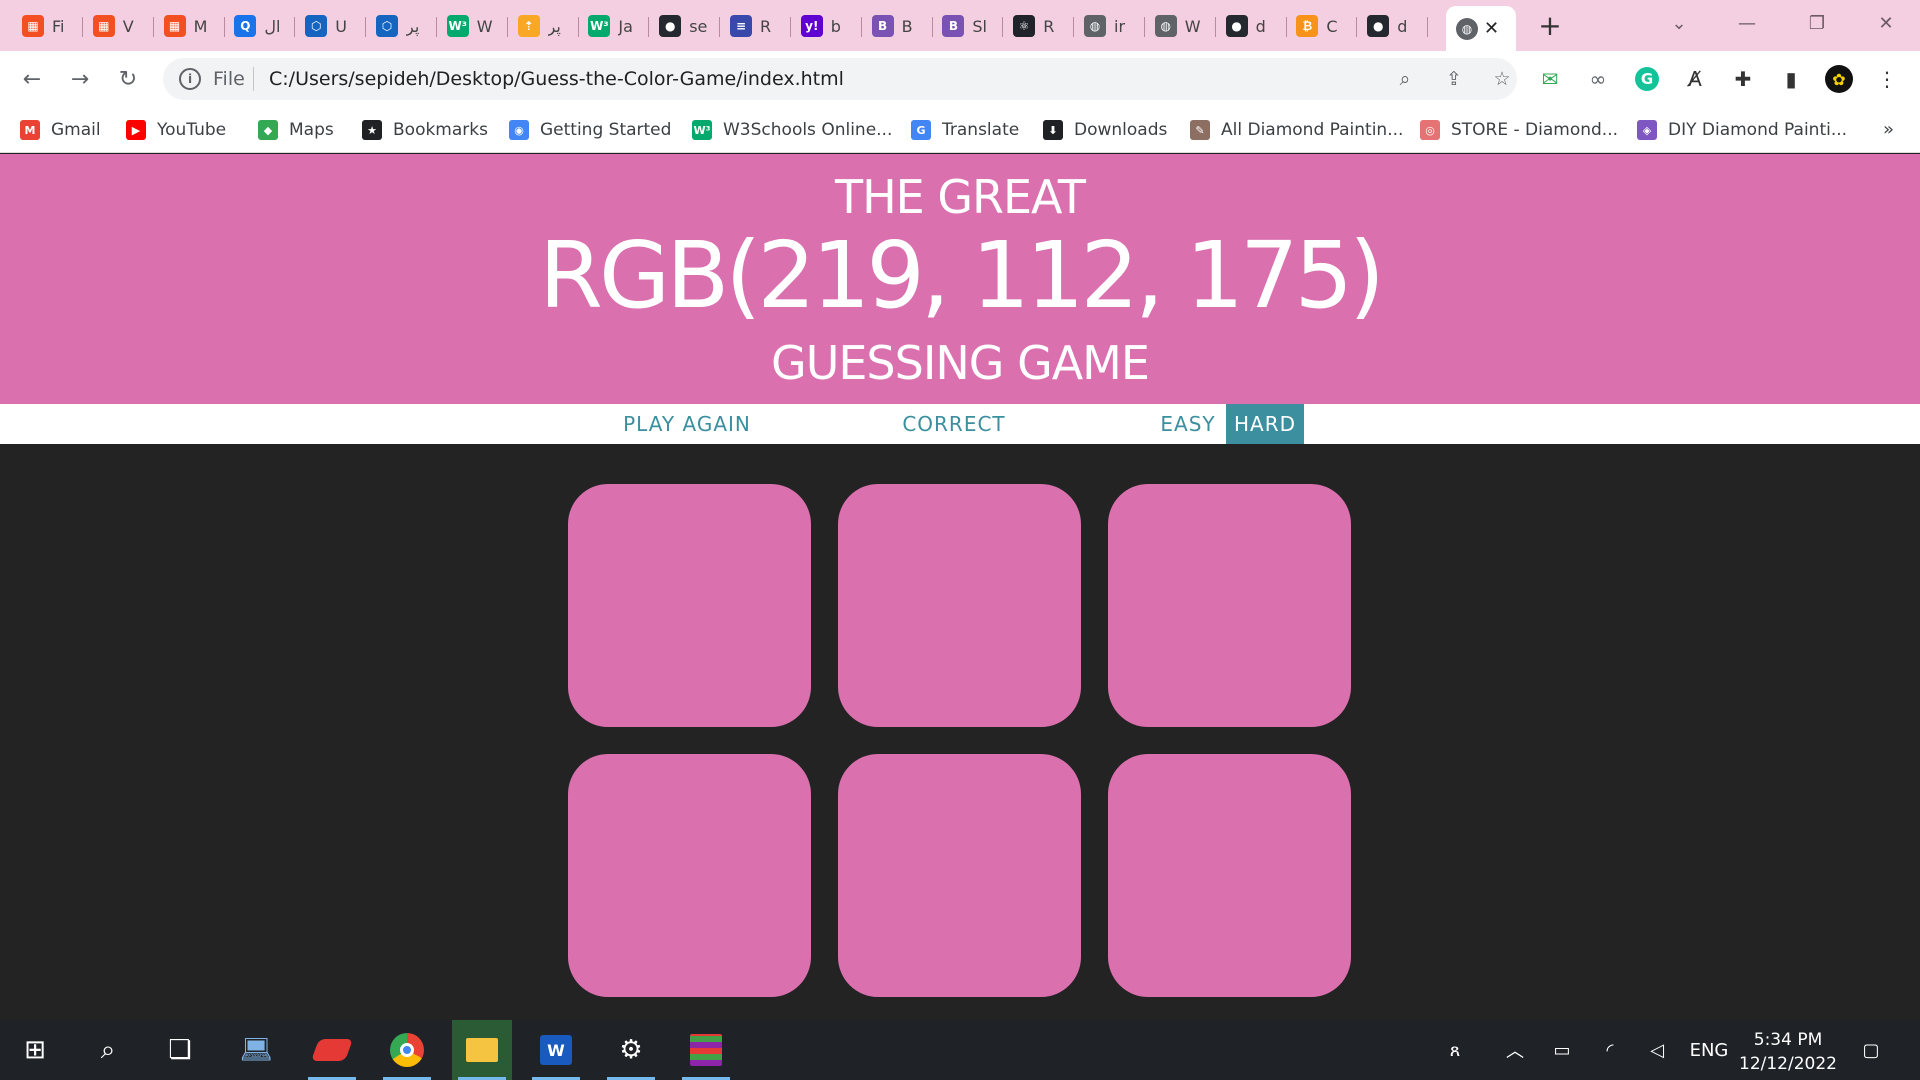 The height and width of the screenshot is (1080, 1920). What do you see at coordinates (1791, 79) in the screenshot?
I see `side-panel-icon: ▮` at bounding box center [1791, 79].